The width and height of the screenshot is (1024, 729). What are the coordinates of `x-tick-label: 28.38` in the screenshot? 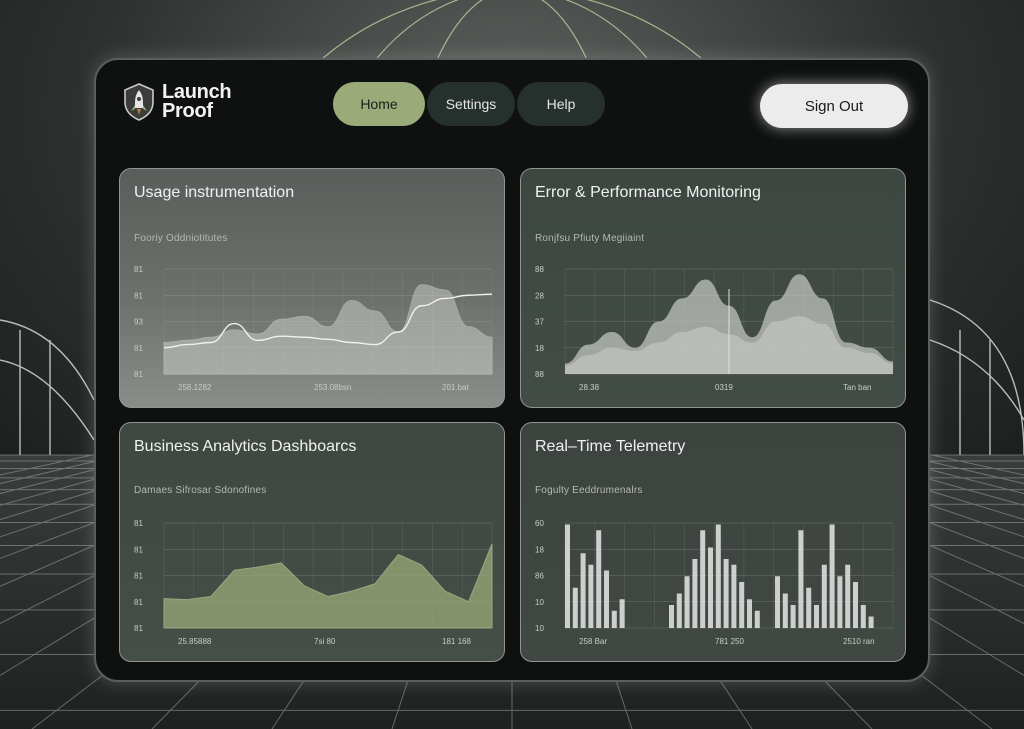 It's located at (589, 387).